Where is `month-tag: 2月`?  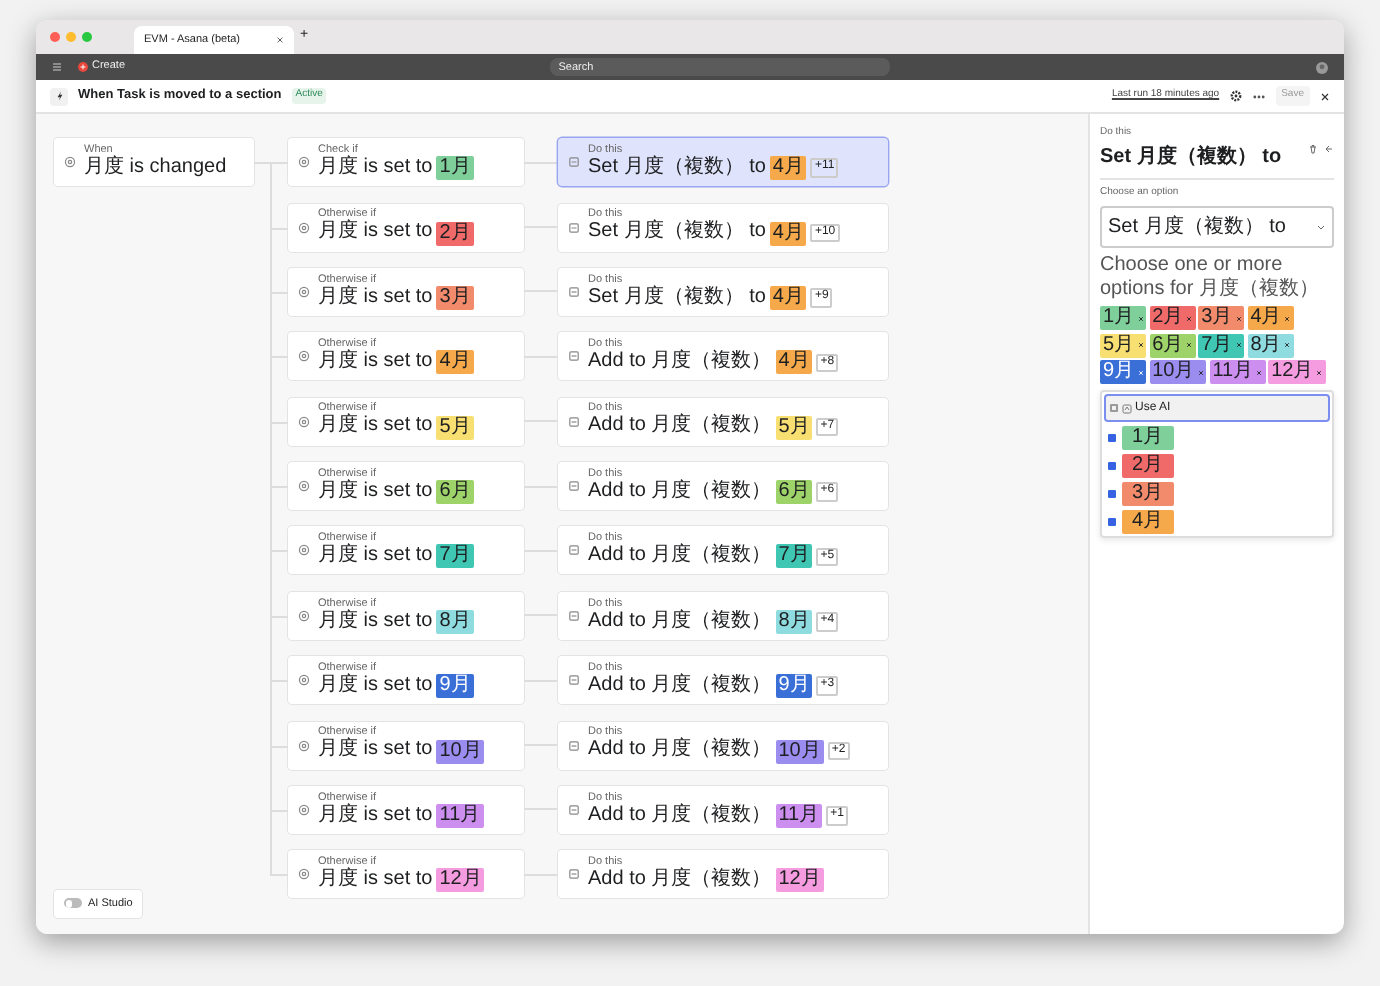 month-tag: 2月 is located at coordinates (455, 233).